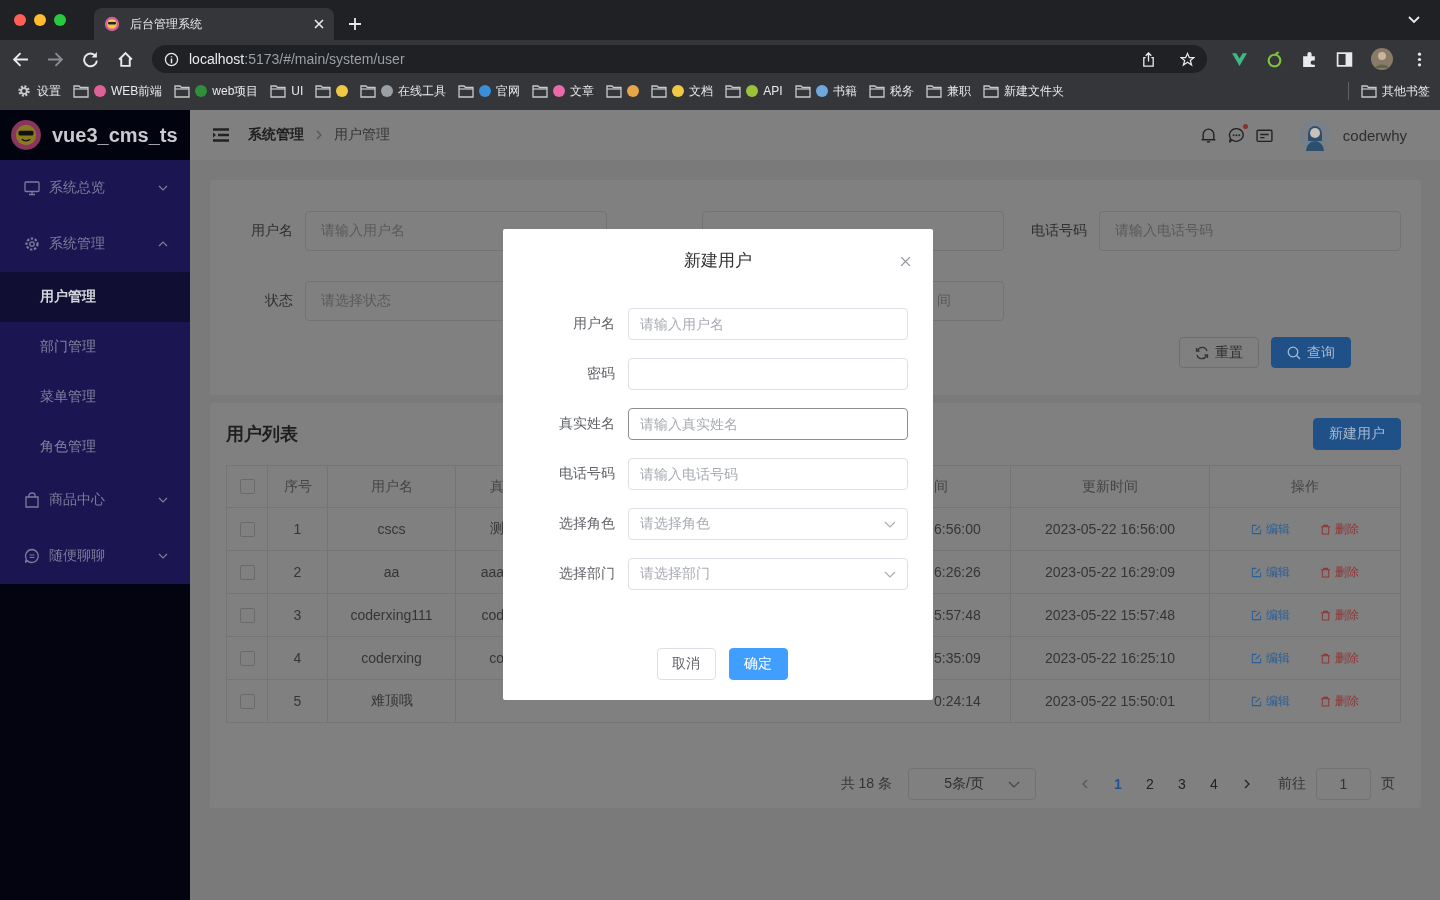 The width and height of the screenshot is (1440, 900). I want to click on share-icon, so click(1148, 59).